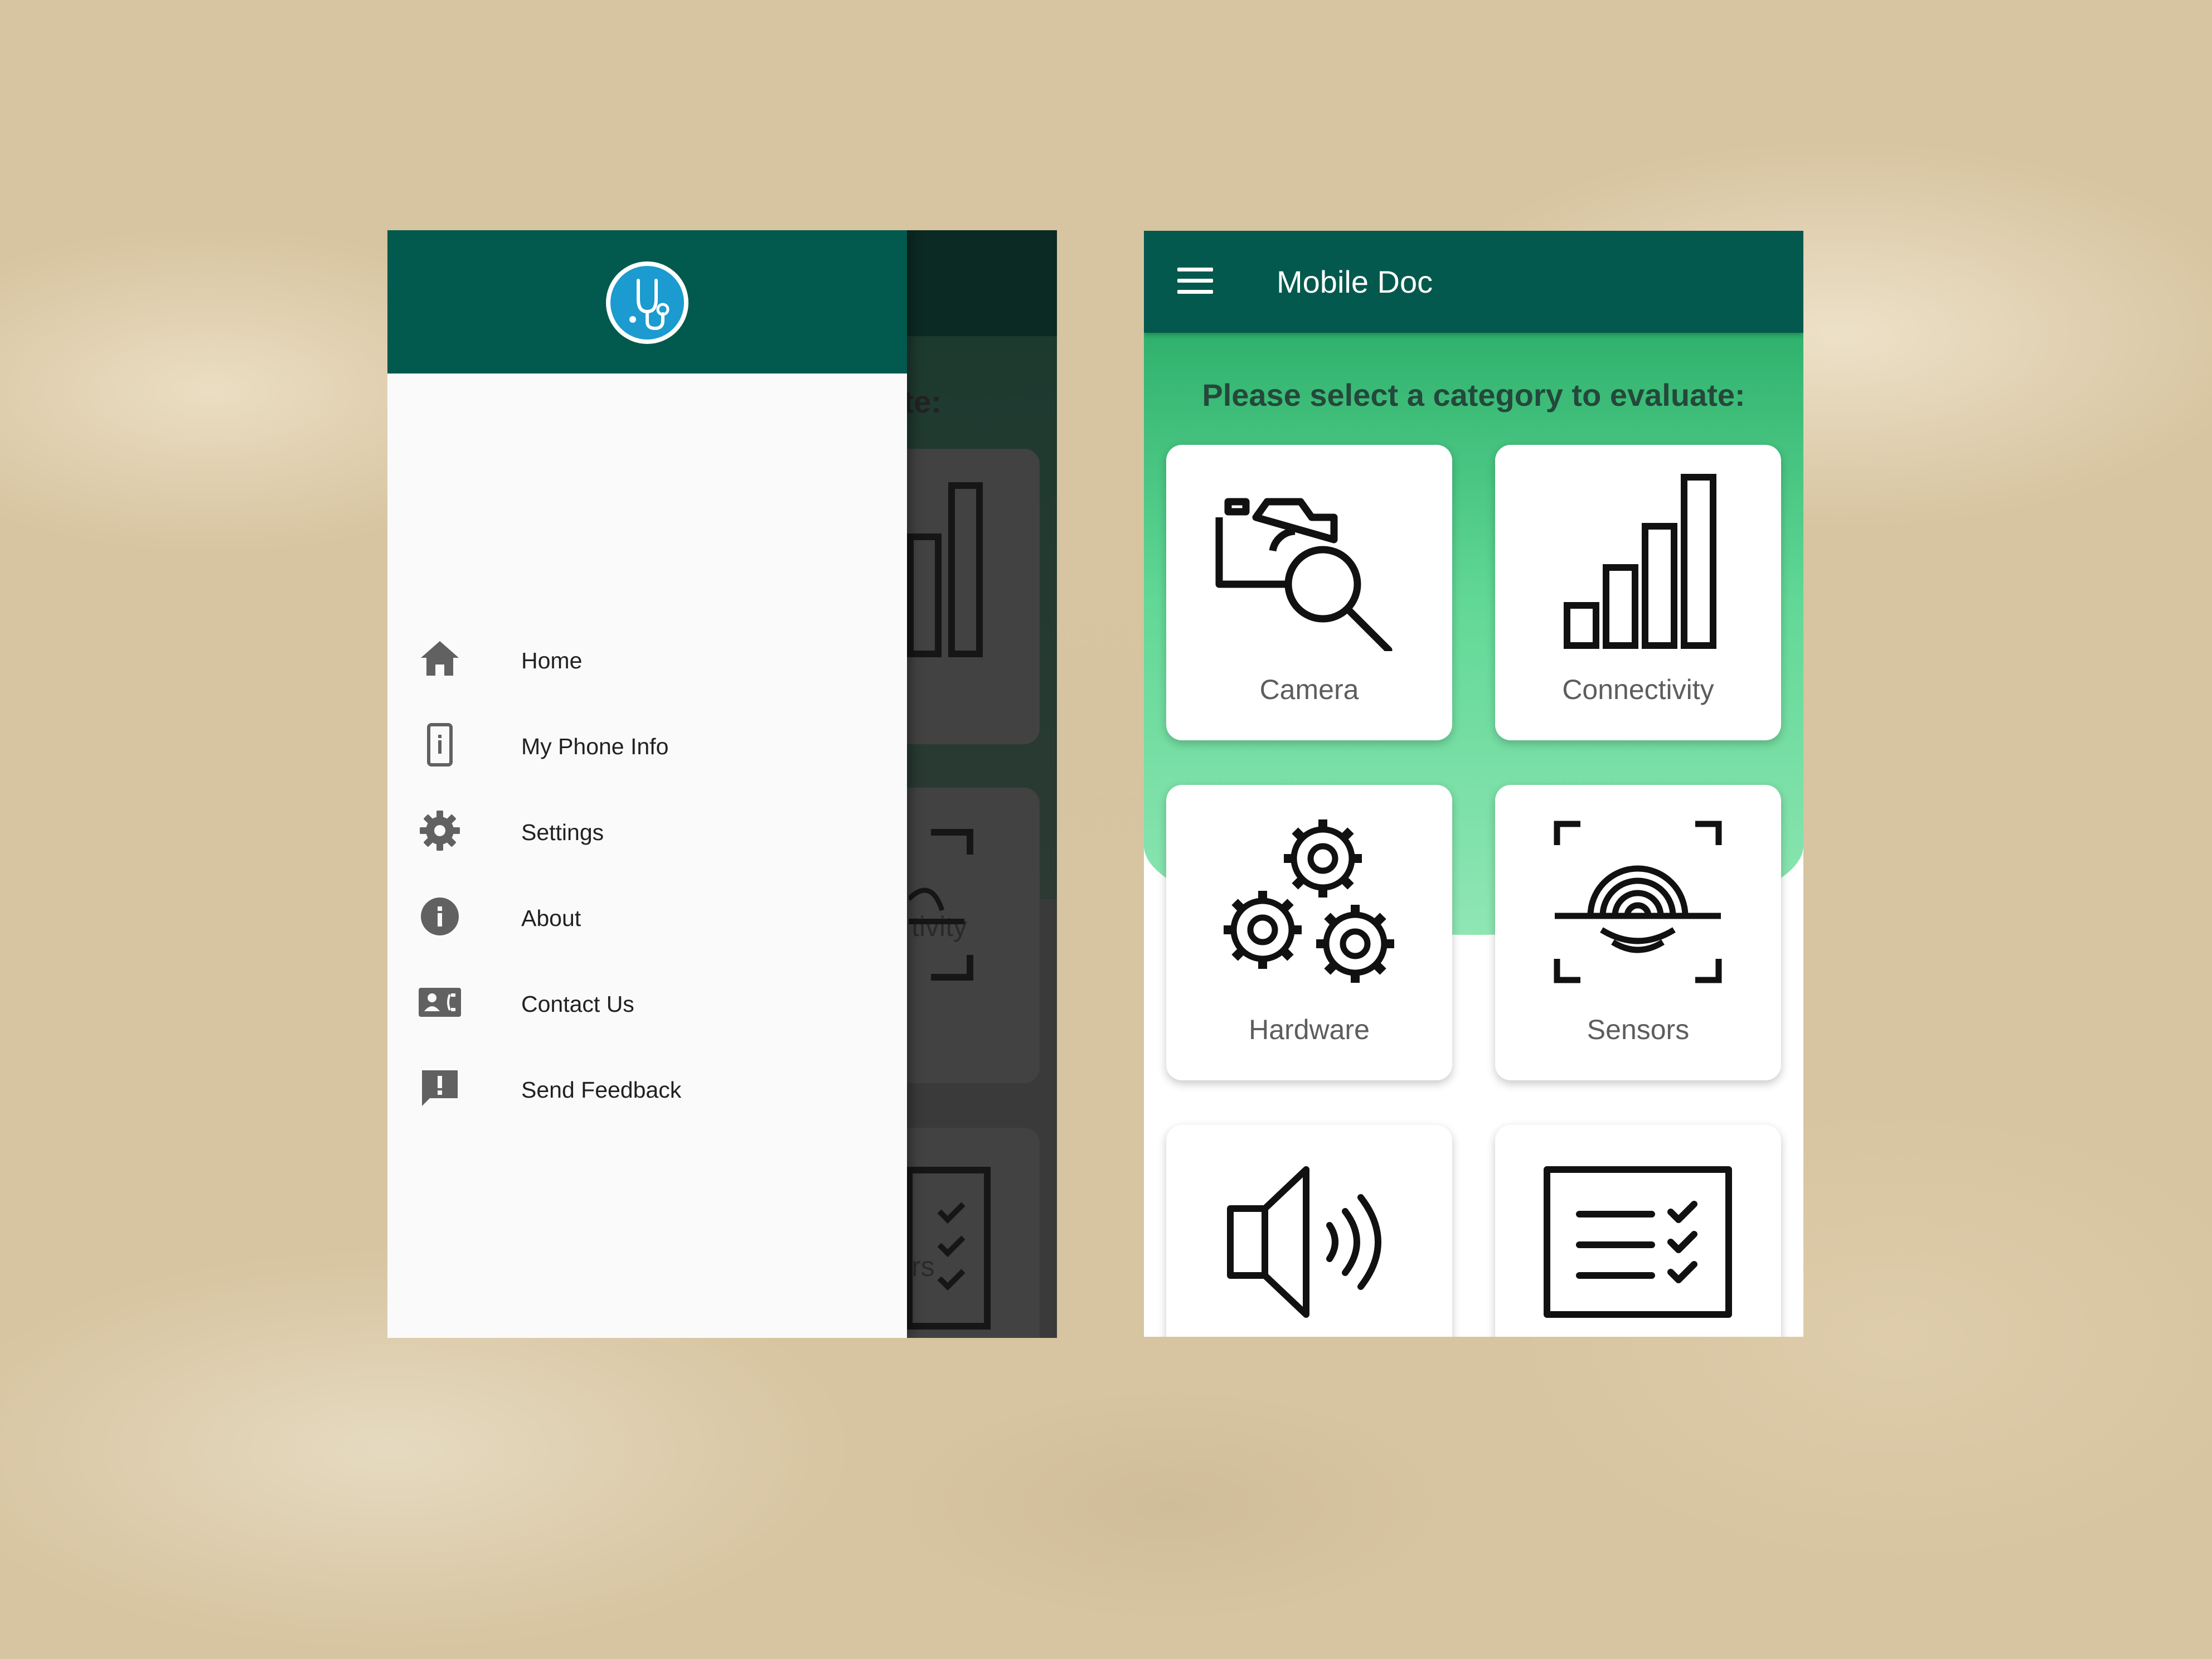 The image size is (2212, 1659). Describe the element at coordinates (595, 747) in the screenshot. I see `drawer-item-label: My Phone Info` at that location.